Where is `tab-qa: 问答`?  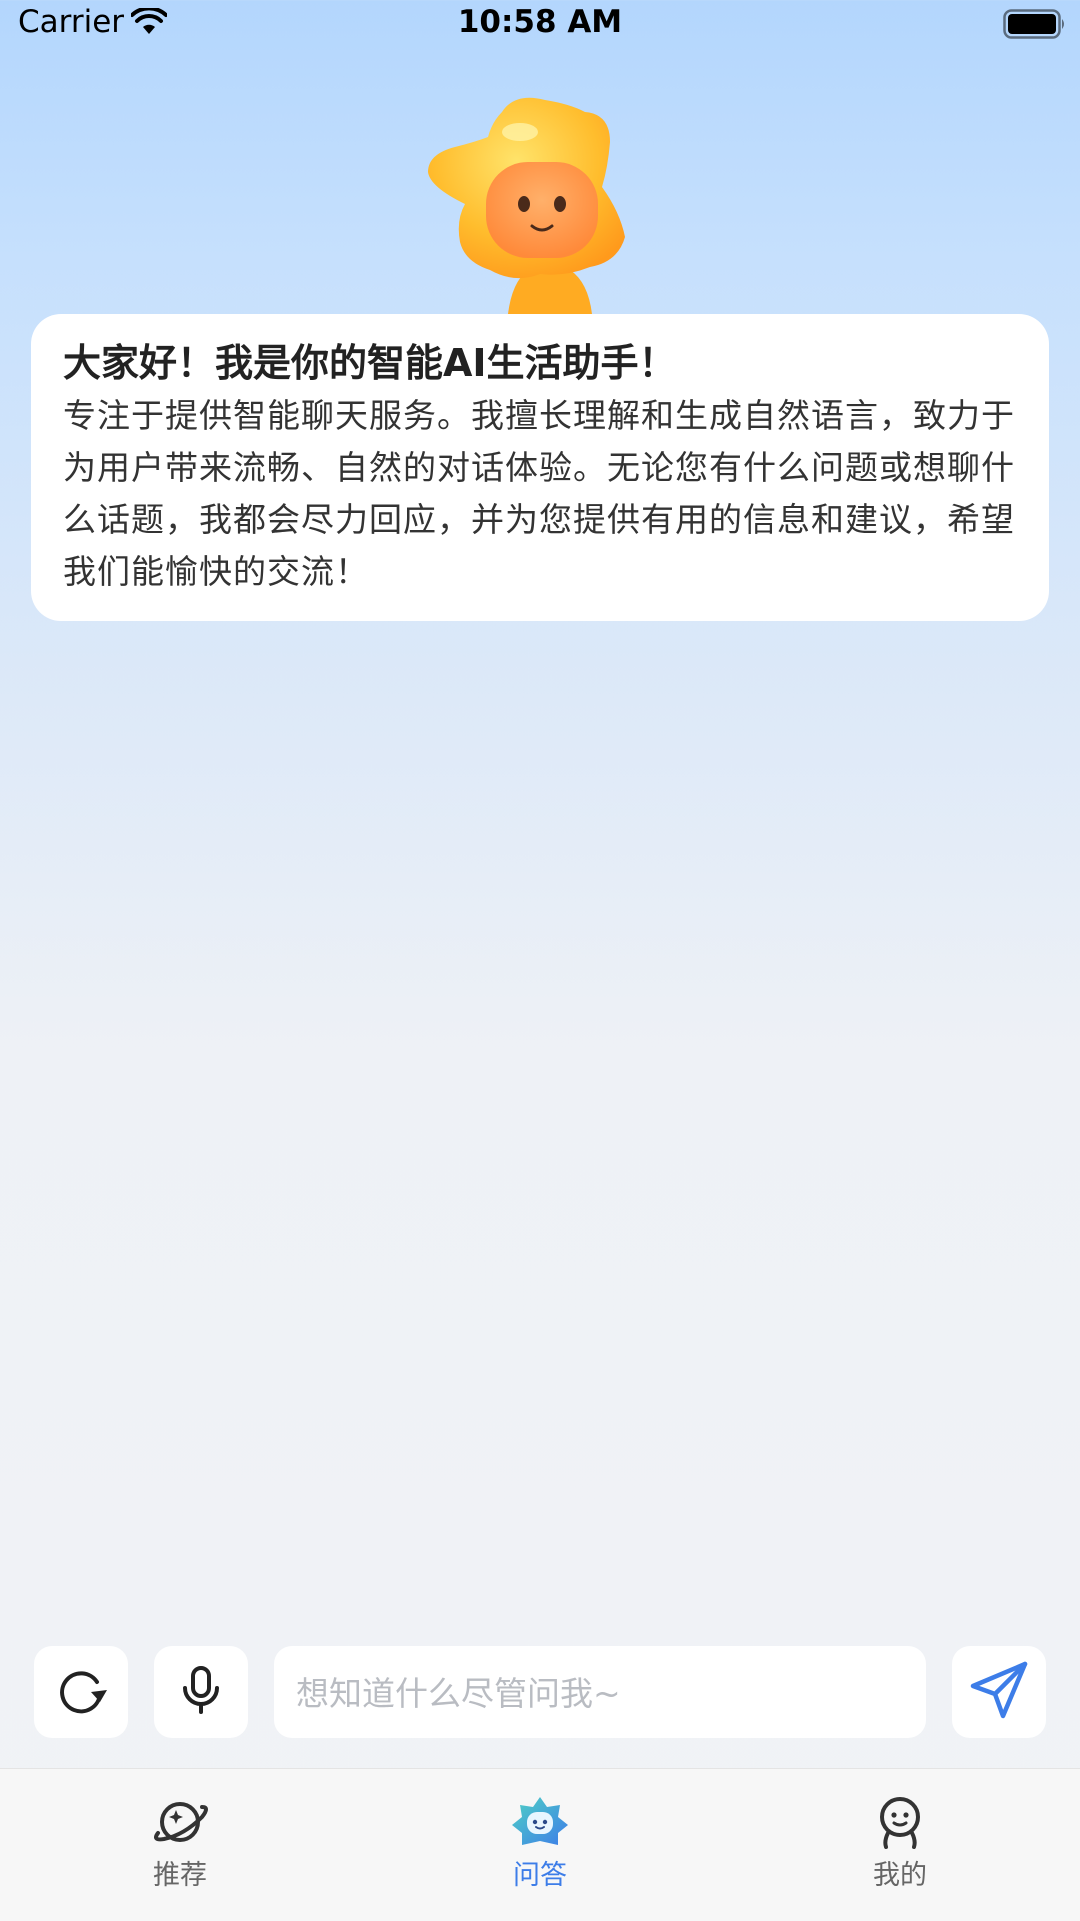 tab-qa: 问答 is located at coordinates (540, 1843).